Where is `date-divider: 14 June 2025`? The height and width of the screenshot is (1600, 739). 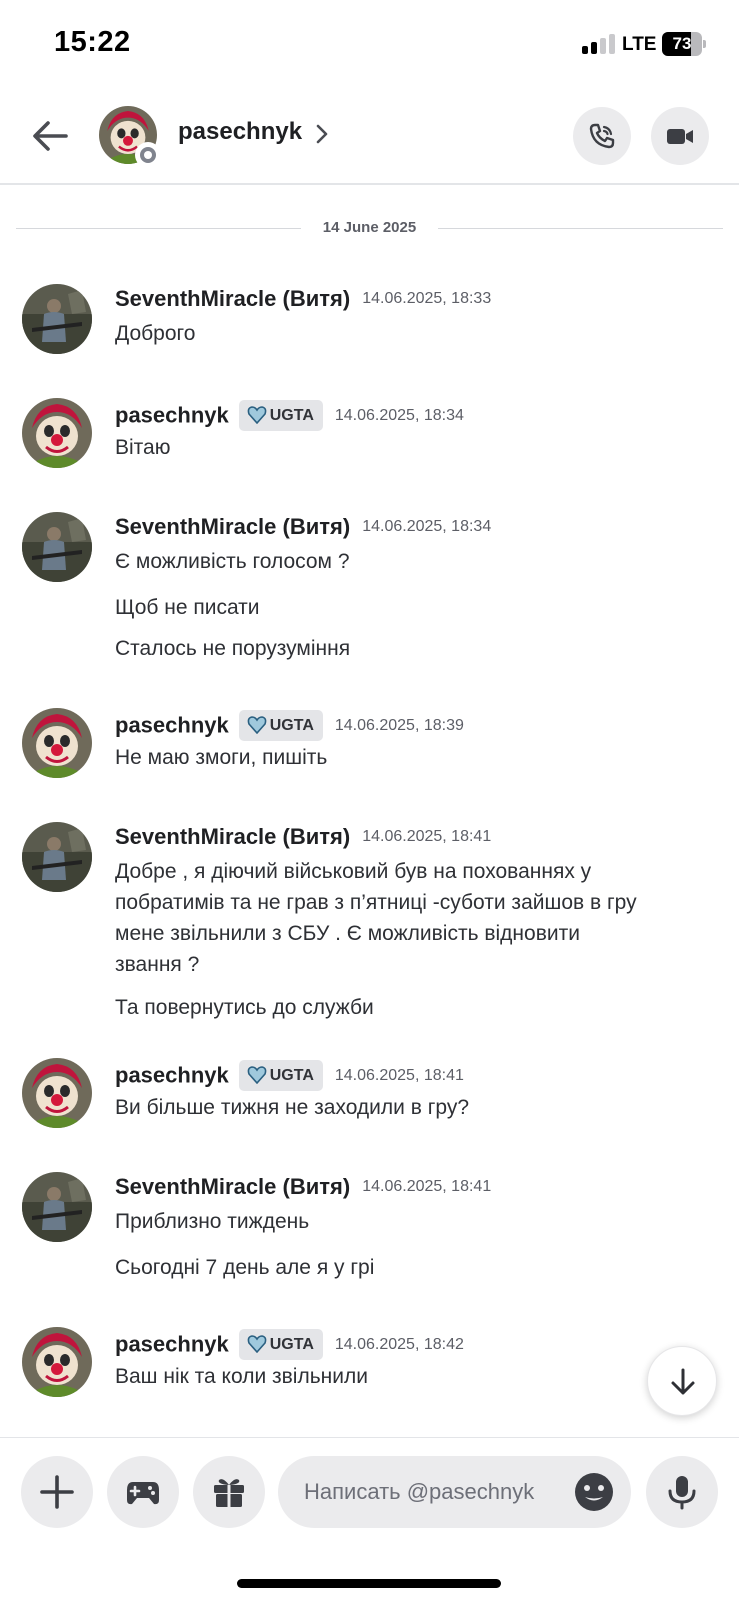 date-divider: 14 June 2025 is located at coordinates (369, 229).